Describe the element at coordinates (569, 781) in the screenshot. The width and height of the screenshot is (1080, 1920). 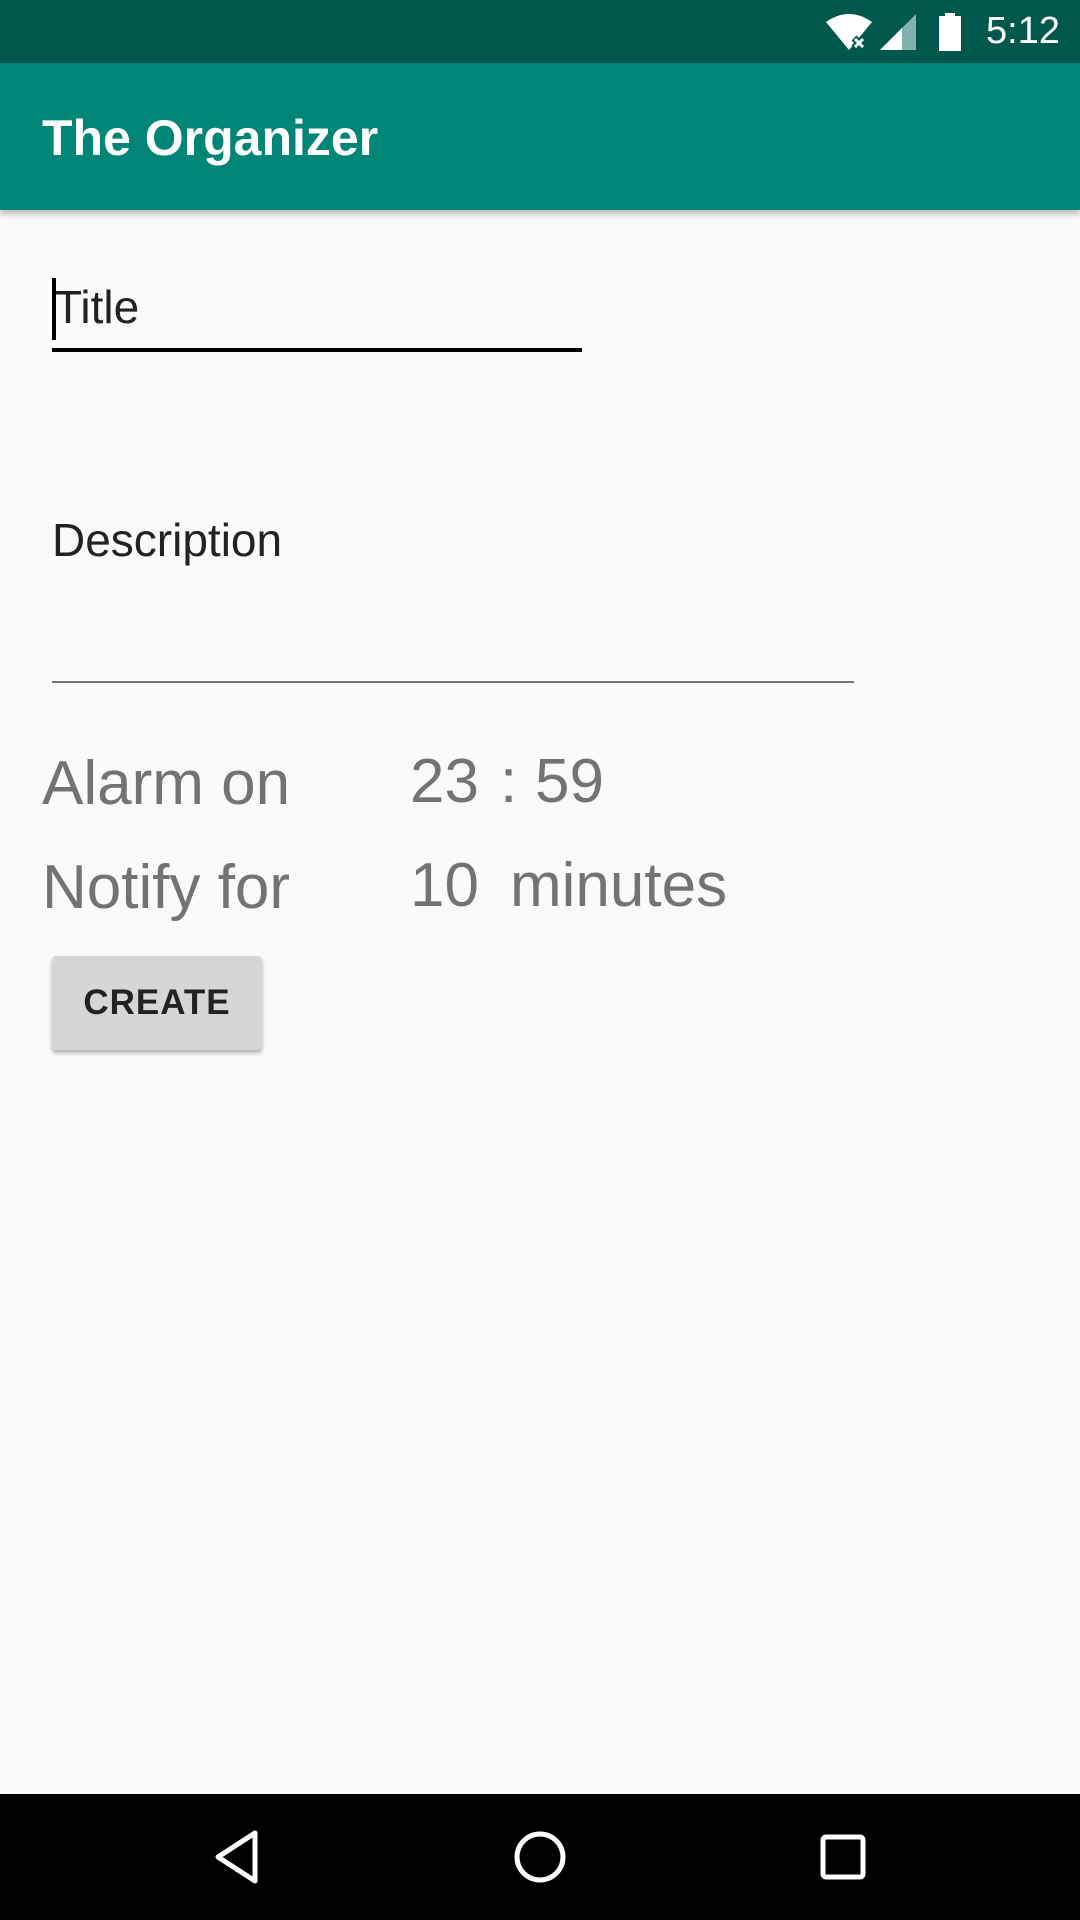
I see `alarm-minute: 59` at that location.